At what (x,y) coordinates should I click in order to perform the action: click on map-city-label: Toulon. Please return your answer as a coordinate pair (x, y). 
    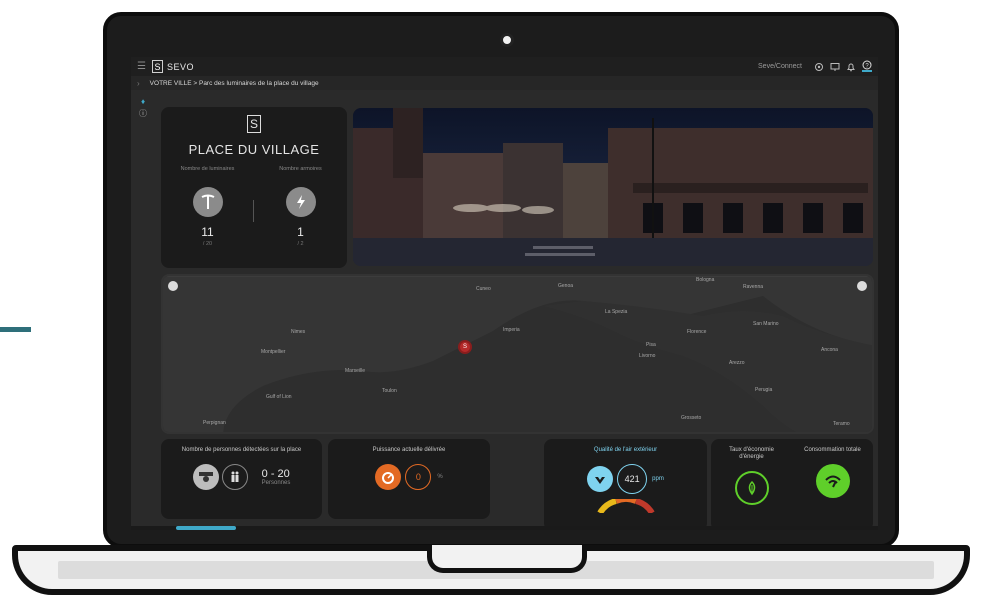
    Looking at the image, I should click on (389, 391).